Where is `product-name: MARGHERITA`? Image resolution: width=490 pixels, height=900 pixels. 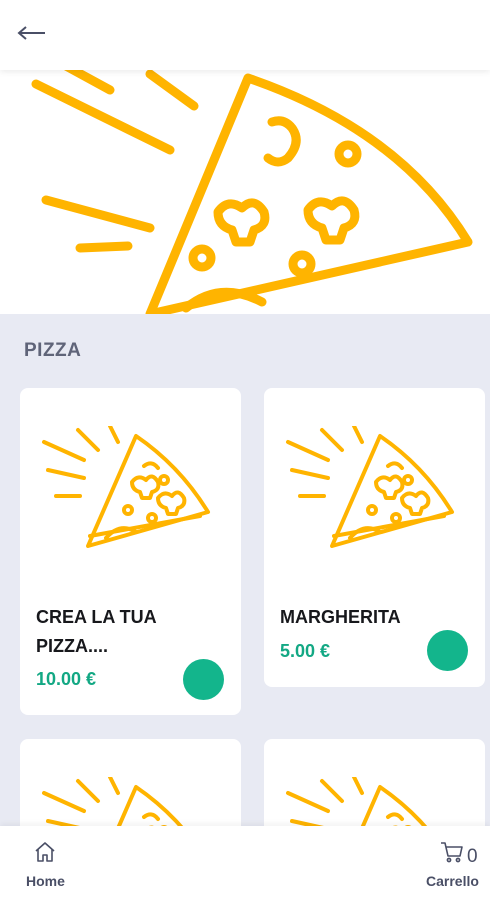 product-name: MARGHERITA is located at coordinates (340, 617).